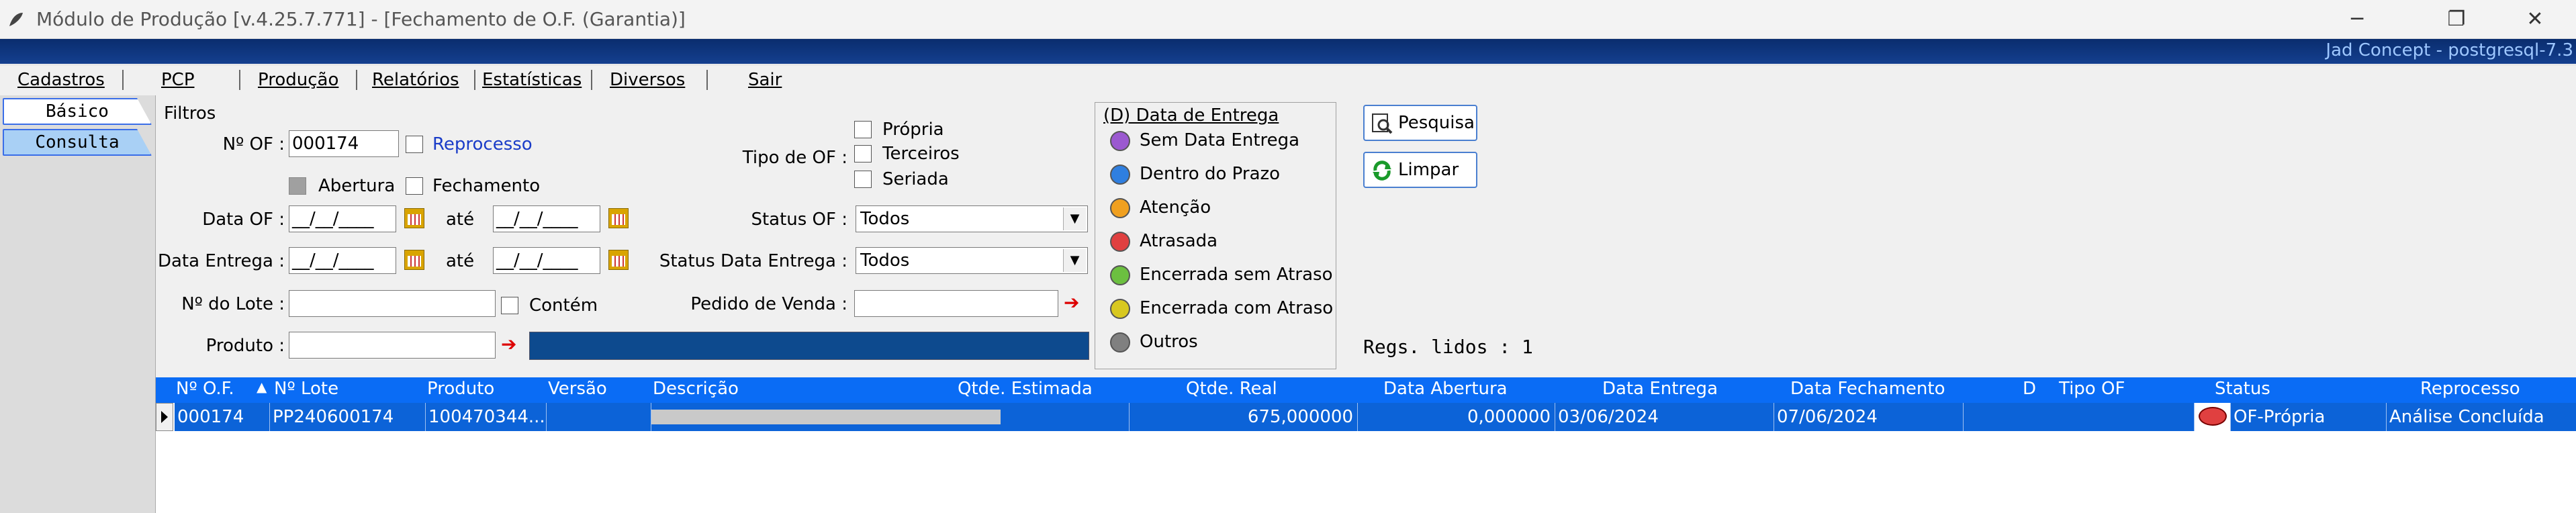 This screenshot has width=2576, height=513. Describe the element at coordinates (460, 389) in the screenshot. I see `column-header: Produto` at that location.